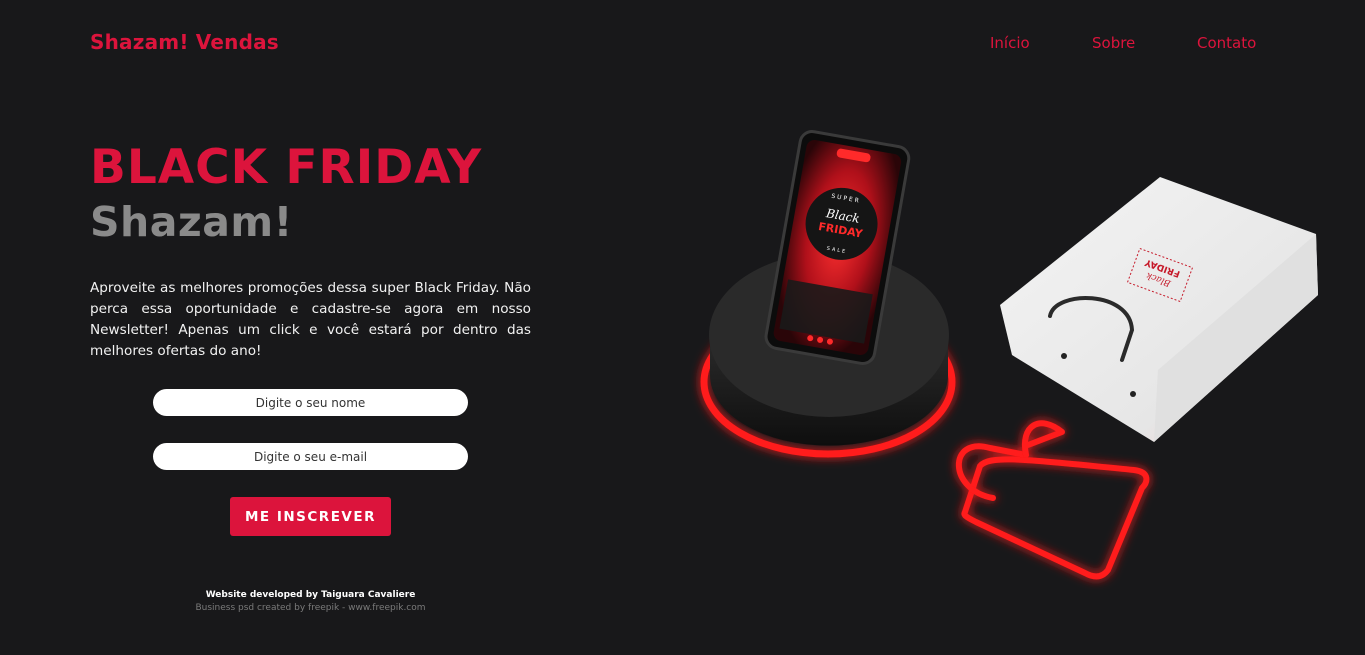 This screenshot has height=655, width=1365. Describe the element at coordinates (1010, 43) in the screenshot. I see `nav-link-inicio: Início` at that location.